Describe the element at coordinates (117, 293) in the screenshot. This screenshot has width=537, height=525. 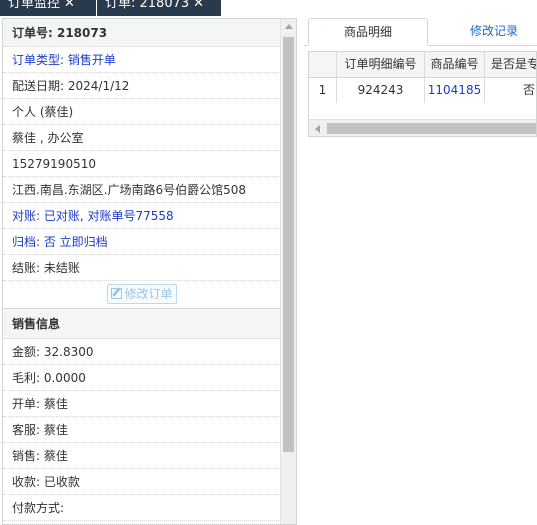
I see `edit-icon` at that location.